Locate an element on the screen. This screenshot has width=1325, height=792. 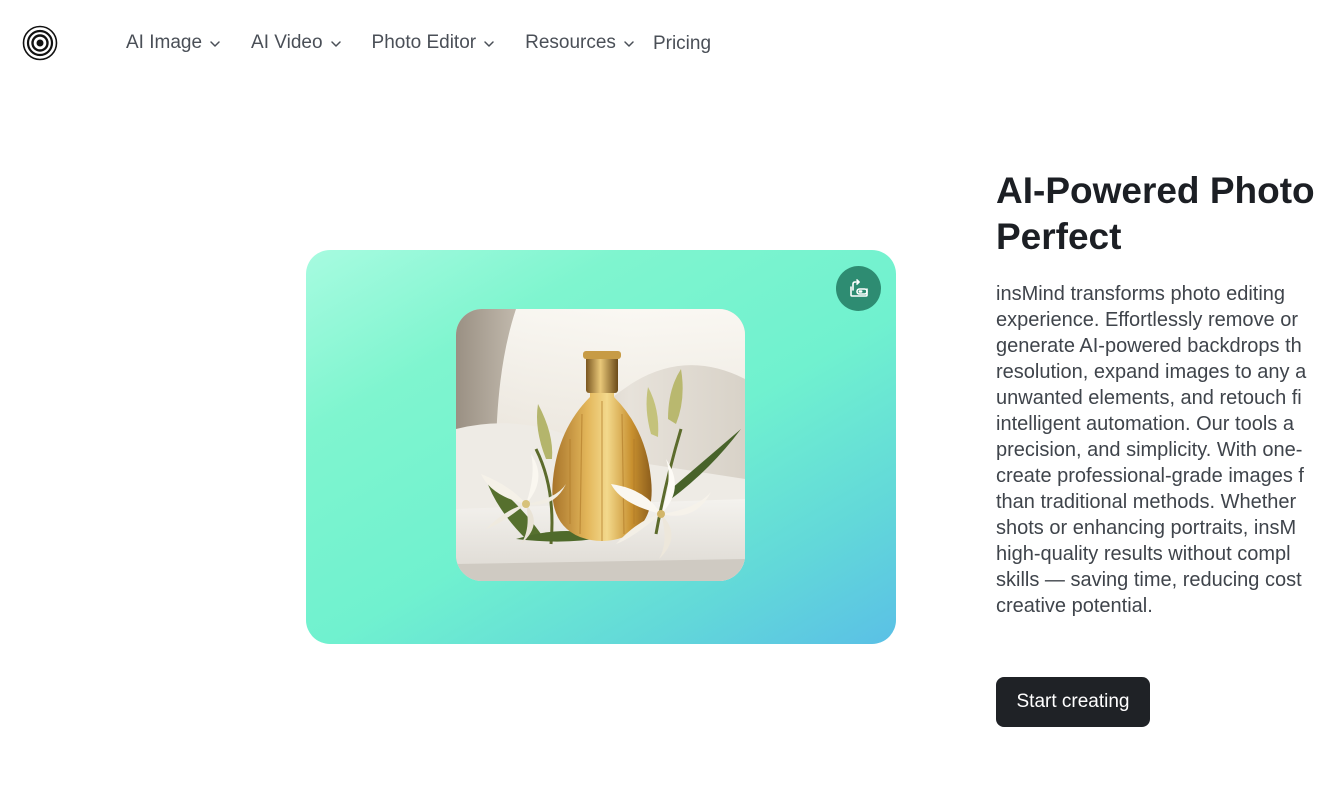
nav-item-photo-editor: Photo Editor is located at coordinates (434, 43).